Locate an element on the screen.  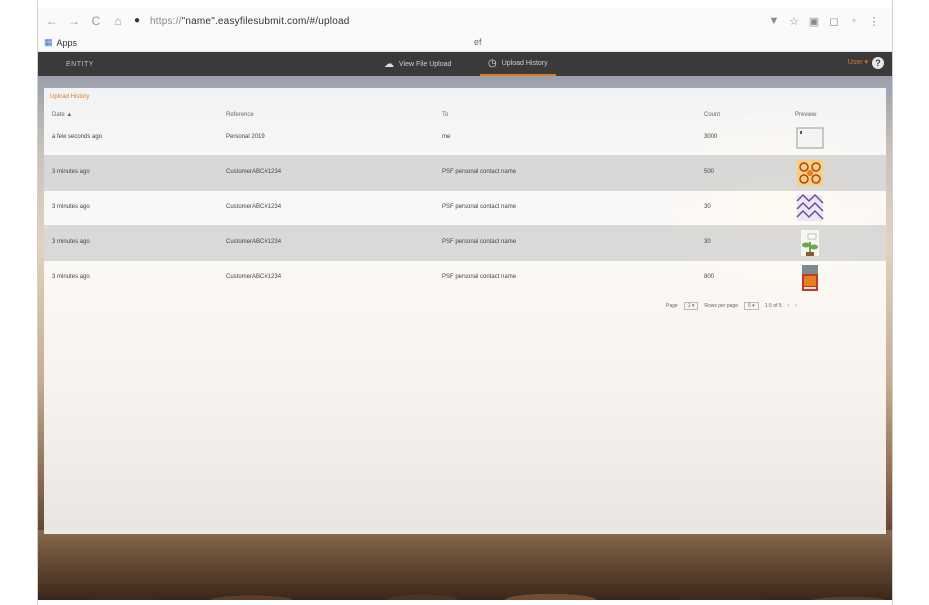
pagination: Page 1 ▾ Rows per page 5 ▾ 1-5 of 5 ‹ › is located at coordinates (731, 306).